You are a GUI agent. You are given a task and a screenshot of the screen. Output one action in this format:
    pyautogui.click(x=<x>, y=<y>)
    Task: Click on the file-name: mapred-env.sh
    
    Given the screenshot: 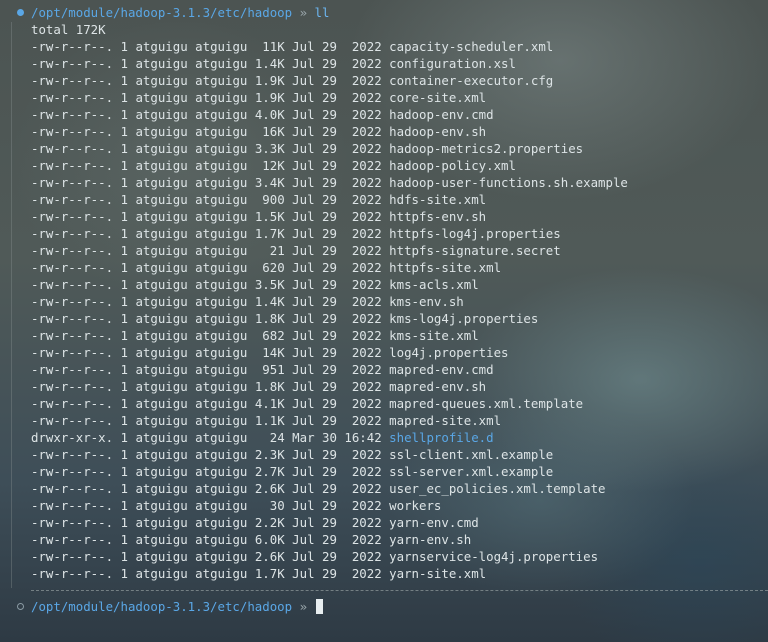 What is the action you would take?
    pyautogui.click(x=438, y=386)
    